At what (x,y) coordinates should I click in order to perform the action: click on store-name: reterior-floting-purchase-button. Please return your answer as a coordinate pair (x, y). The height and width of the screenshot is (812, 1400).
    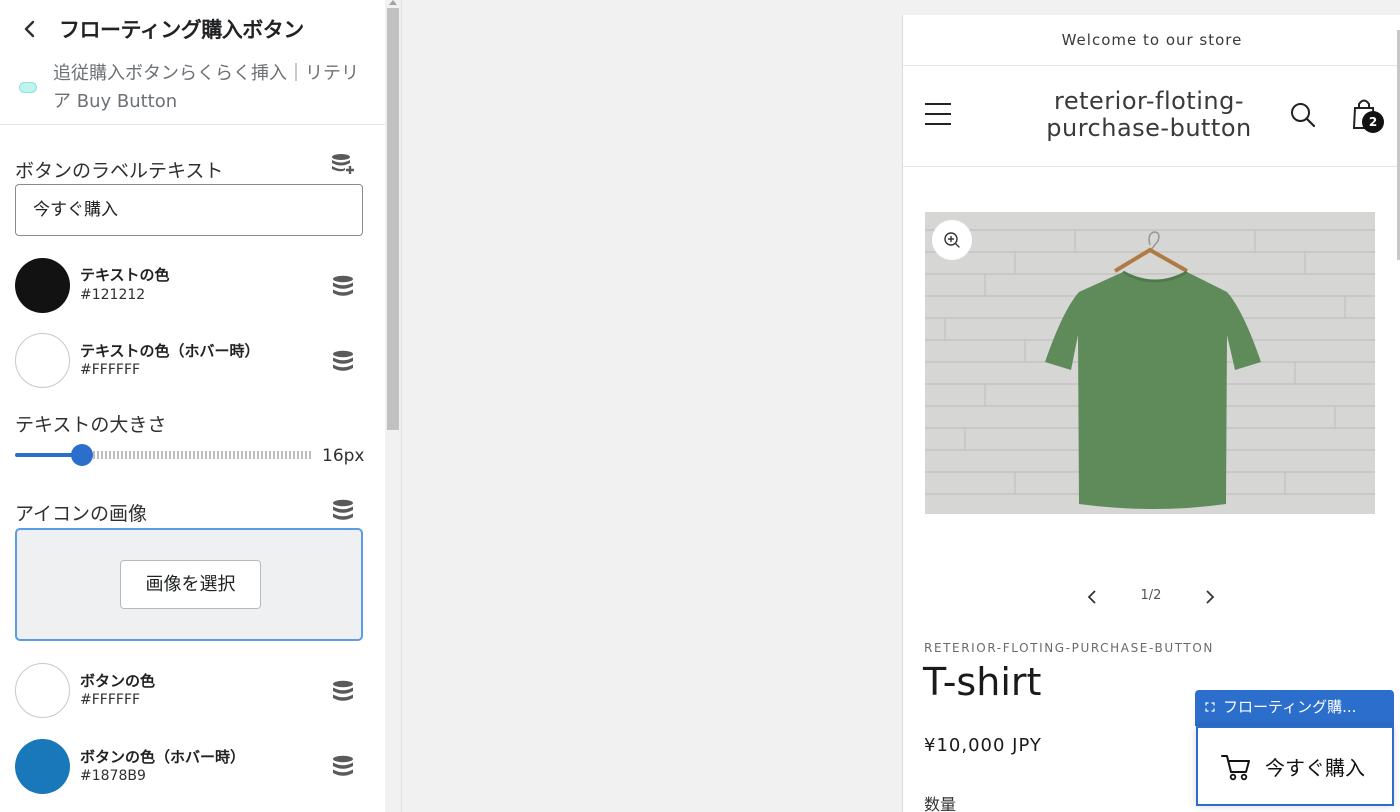
    Looking at the image, I should click on (1149, 115).